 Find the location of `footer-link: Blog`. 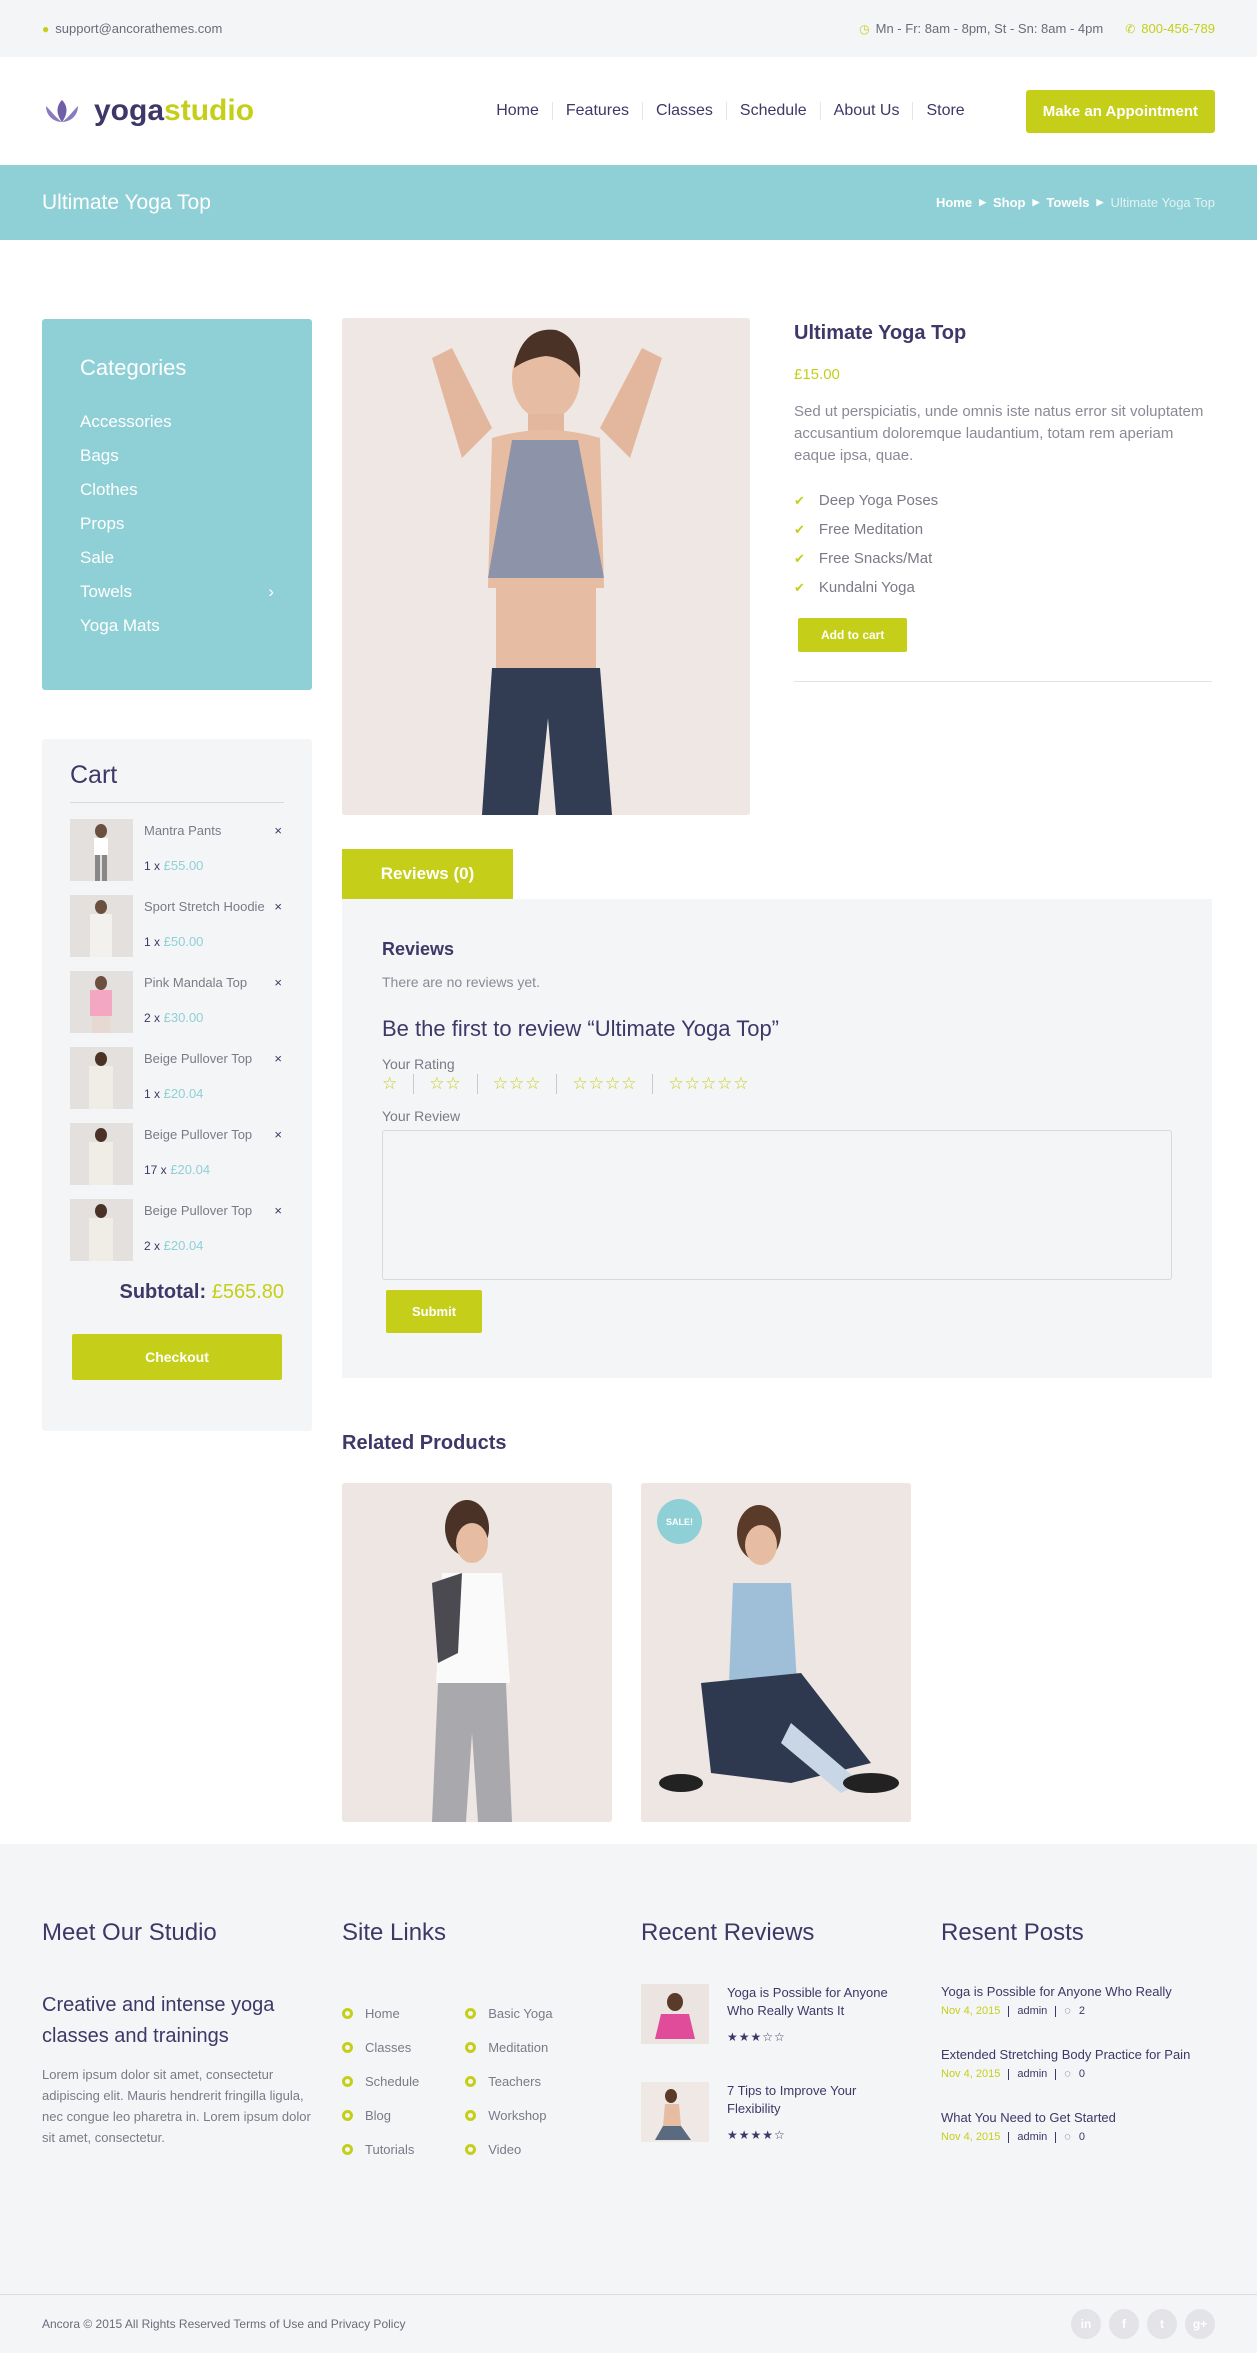

footer-link: Blog is located at coordinates (380, 2115).